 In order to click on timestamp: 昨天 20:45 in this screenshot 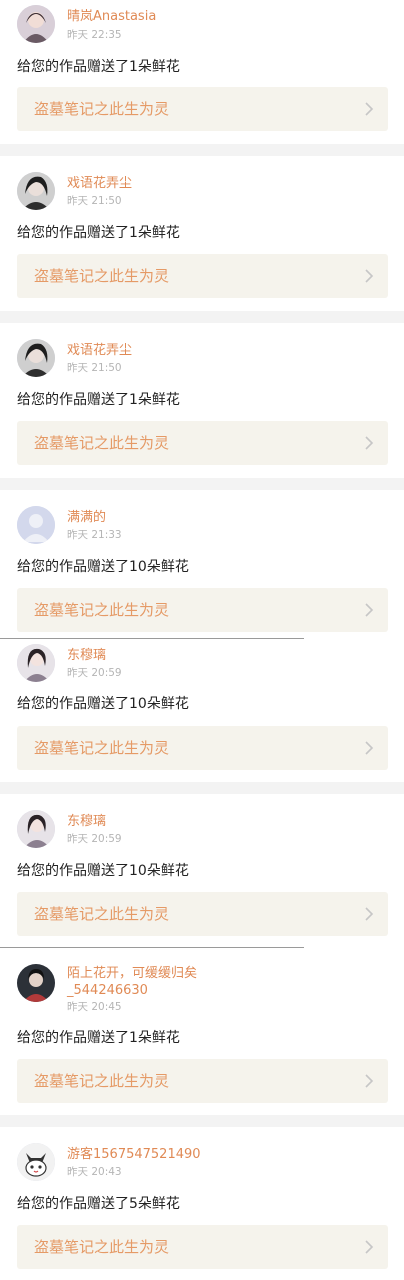, I will do `click(94, 1007)`.